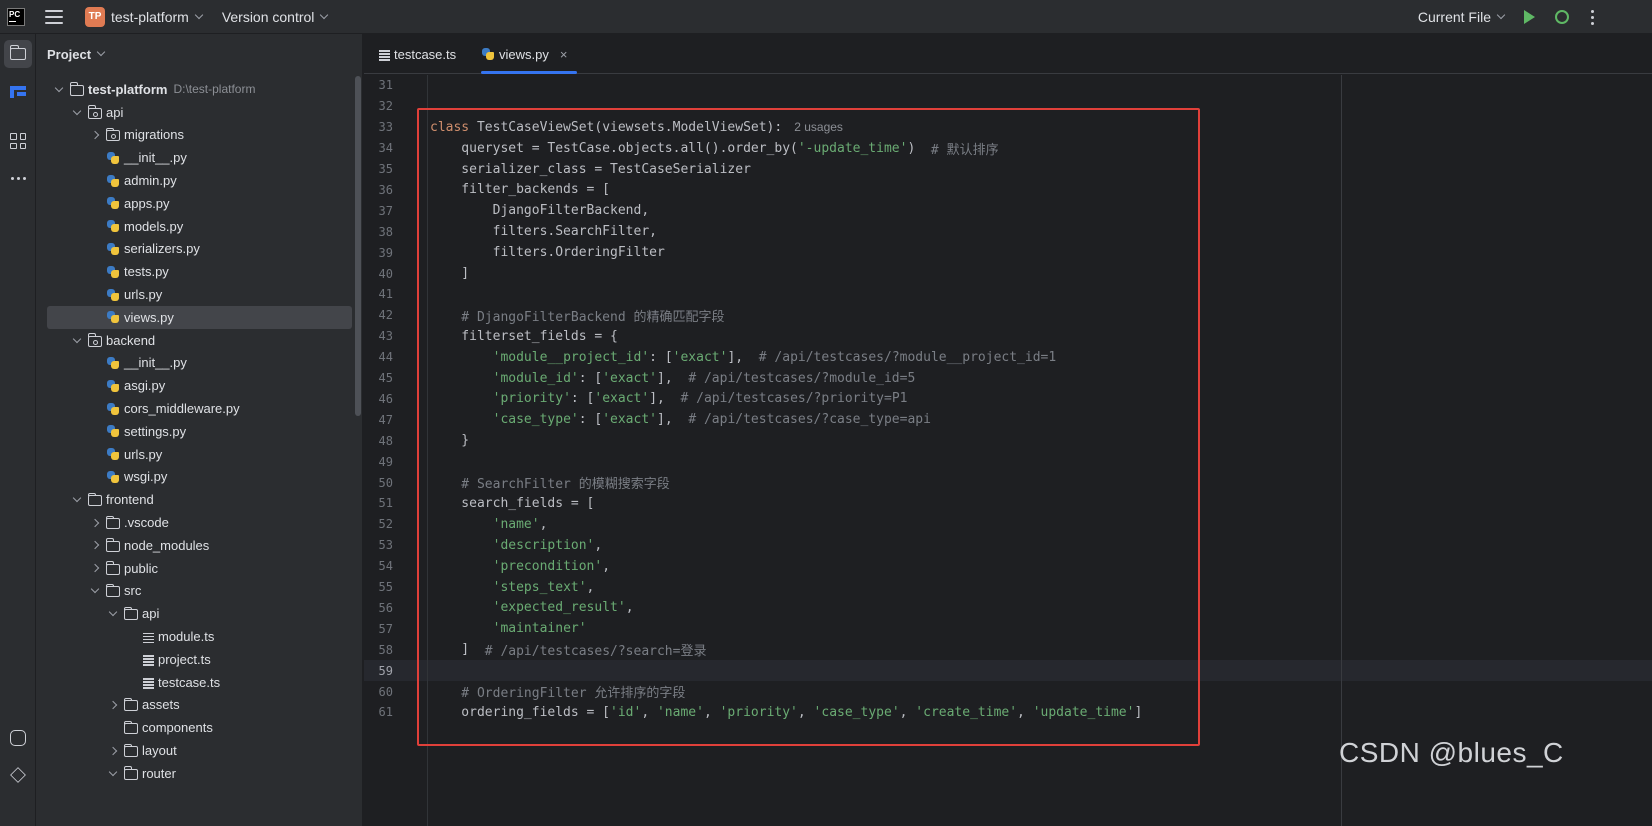 This screenshot has width=1652, height=826. Describe the element at coordinates (385, 461) in the screenshot. I see `line-number: 49` at that location.